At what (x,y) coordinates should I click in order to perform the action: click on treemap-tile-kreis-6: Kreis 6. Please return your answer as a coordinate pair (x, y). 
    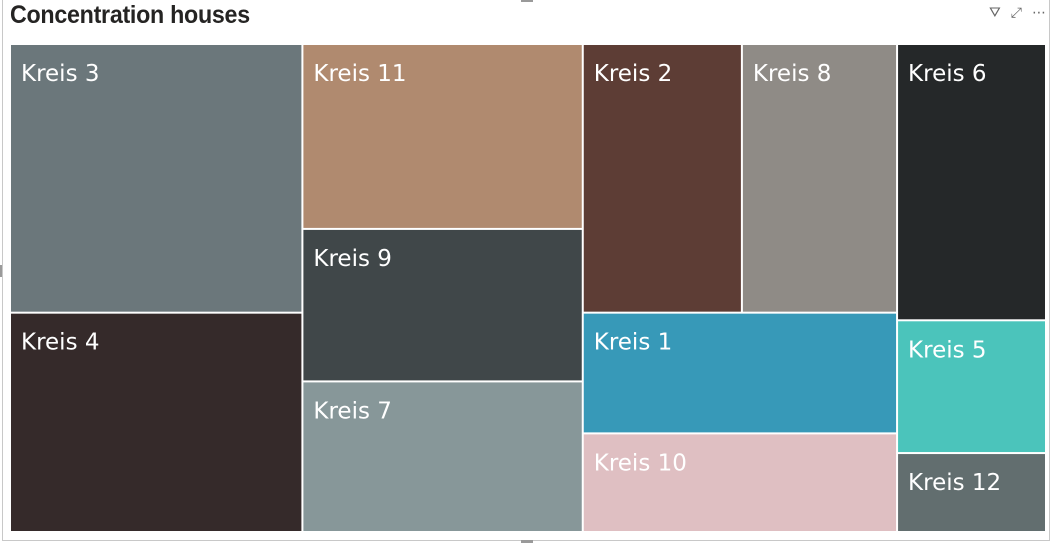
    Looking at the image, I should click on (971, 182).